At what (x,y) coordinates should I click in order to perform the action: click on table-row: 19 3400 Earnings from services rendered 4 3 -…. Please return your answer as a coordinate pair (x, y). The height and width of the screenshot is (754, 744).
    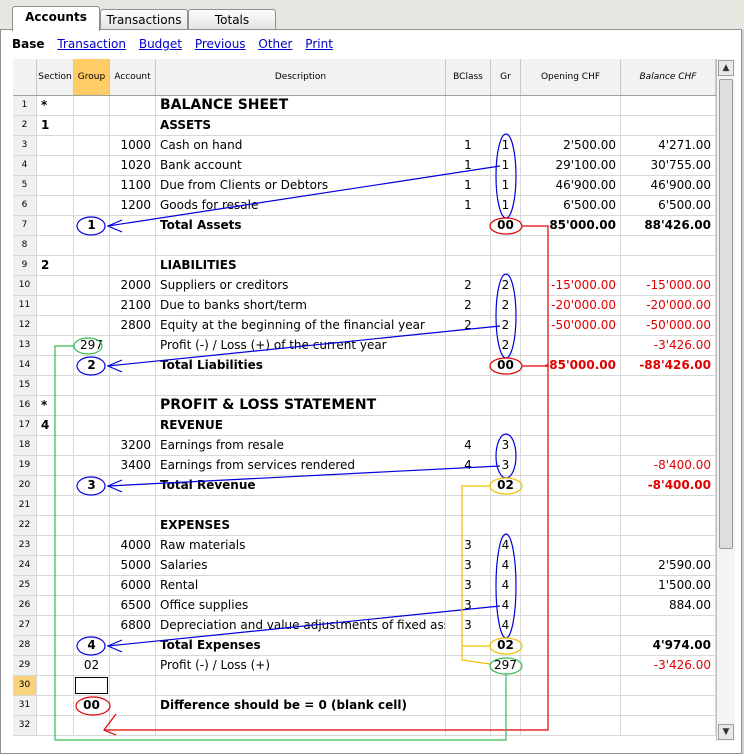
    Looking at the image, I should click on (364, 466).